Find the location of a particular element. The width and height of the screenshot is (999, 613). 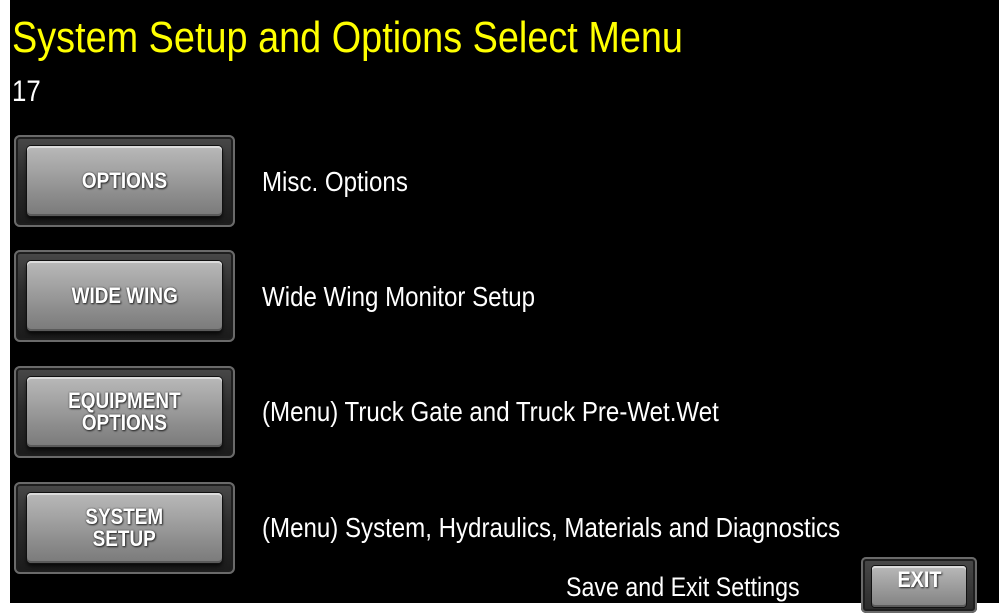

system-setup-button-label: SYSTEM SETUP is located at coordinates (124, 527).